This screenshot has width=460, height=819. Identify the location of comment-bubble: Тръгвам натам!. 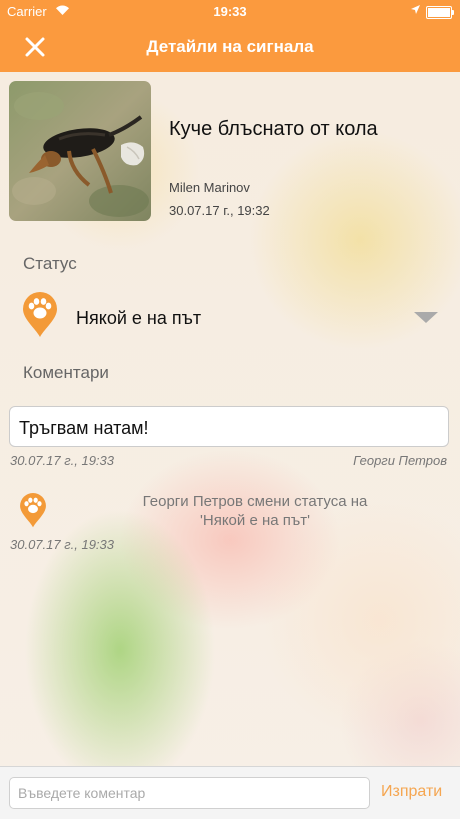
(229, 426).